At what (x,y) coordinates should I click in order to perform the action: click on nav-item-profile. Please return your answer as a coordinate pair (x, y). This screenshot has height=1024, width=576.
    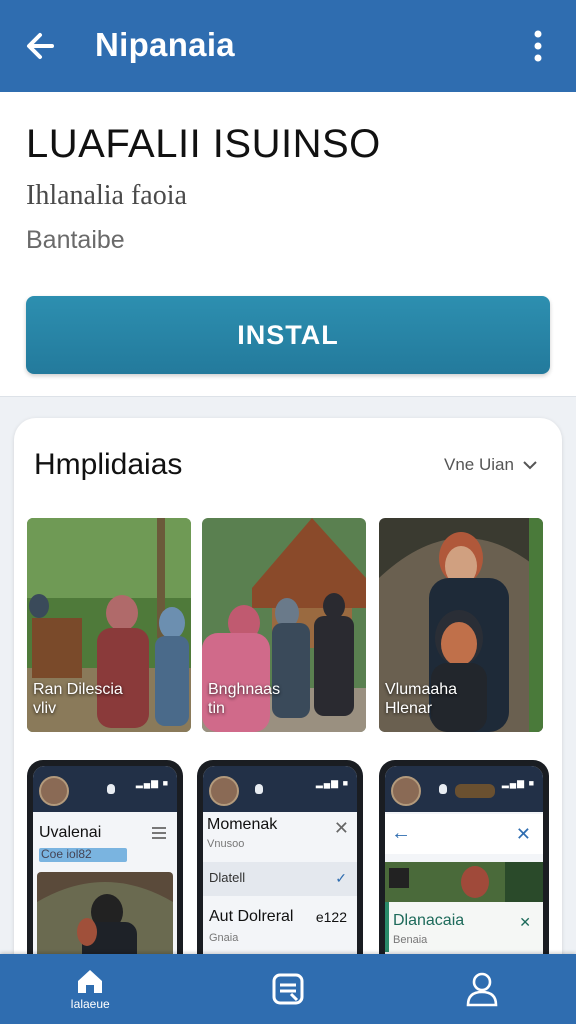
    Looking at the image, I should click on (482, 989).